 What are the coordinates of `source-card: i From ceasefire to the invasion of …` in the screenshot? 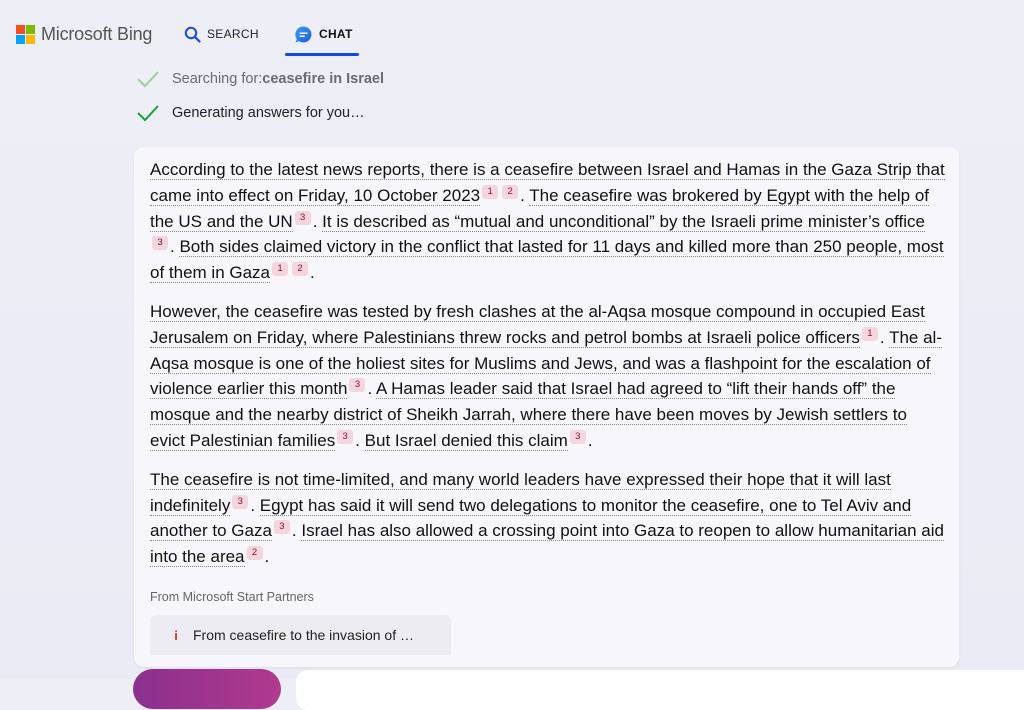 It's located at (300, 635).